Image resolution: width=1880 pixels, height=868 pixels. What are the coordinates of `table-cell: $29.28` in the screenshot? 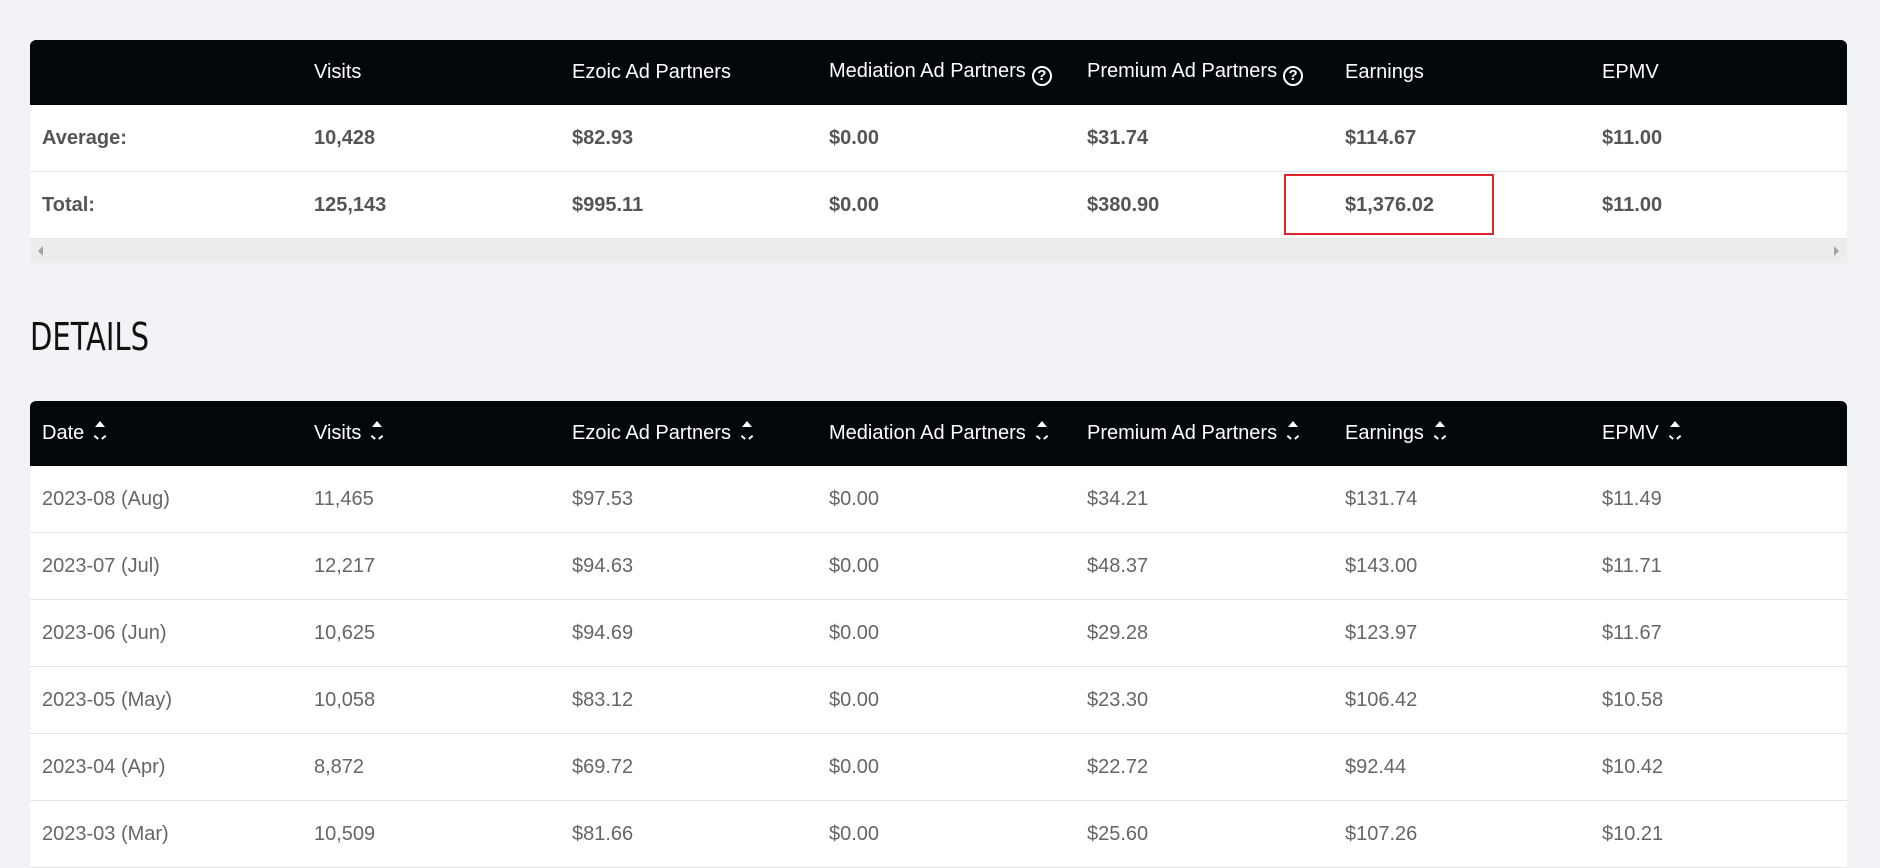 It's located at (1204, 633).